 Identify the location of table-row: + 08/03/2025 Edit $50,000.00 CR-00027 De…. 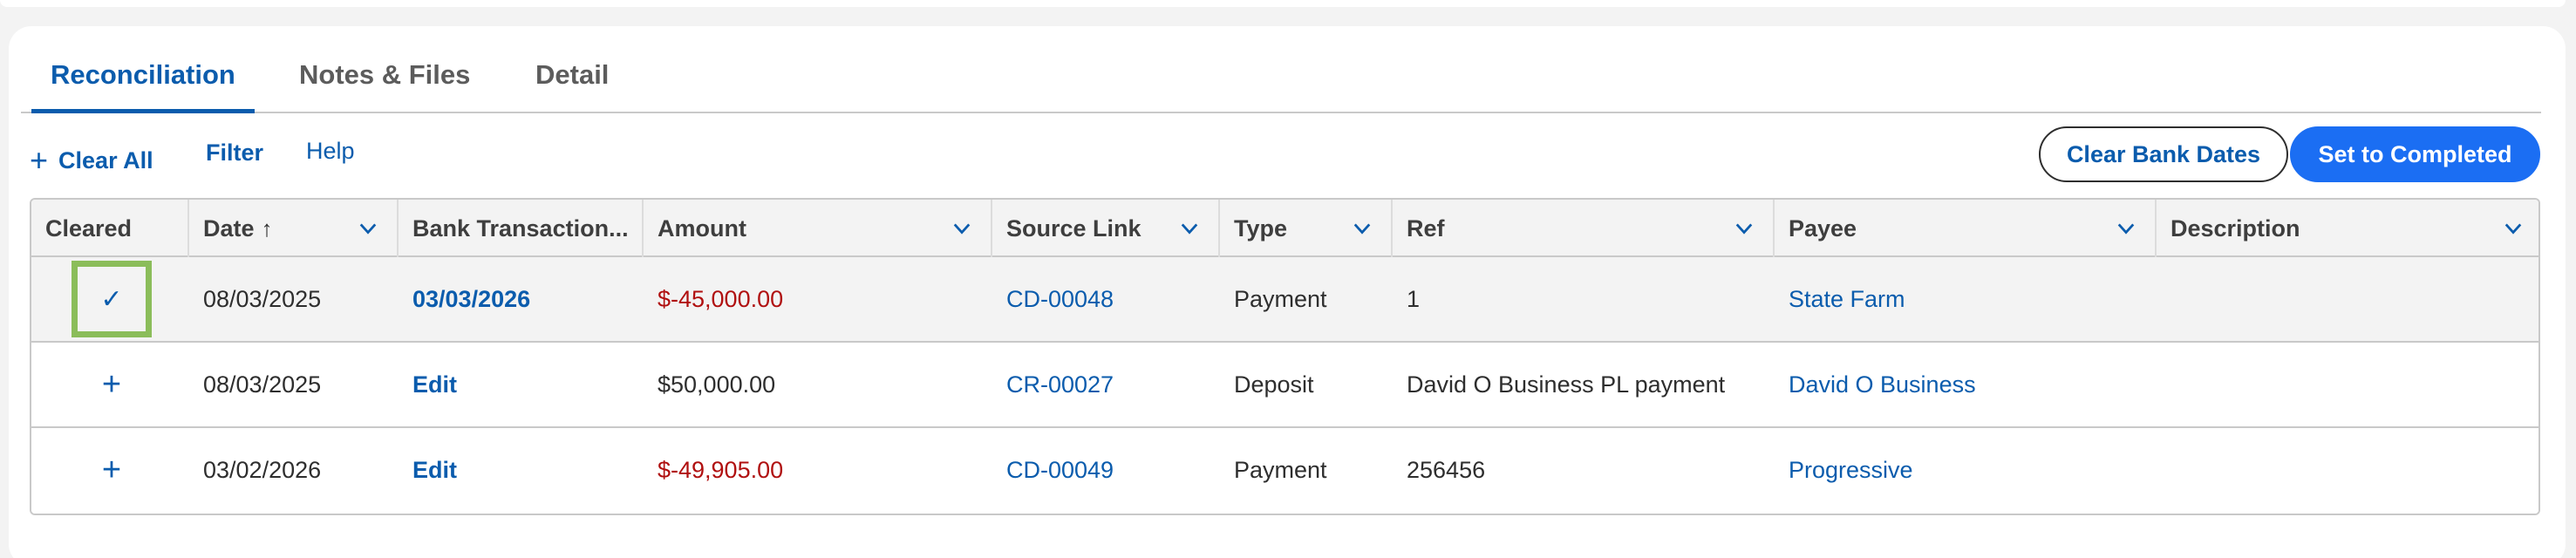
(1285, 385).